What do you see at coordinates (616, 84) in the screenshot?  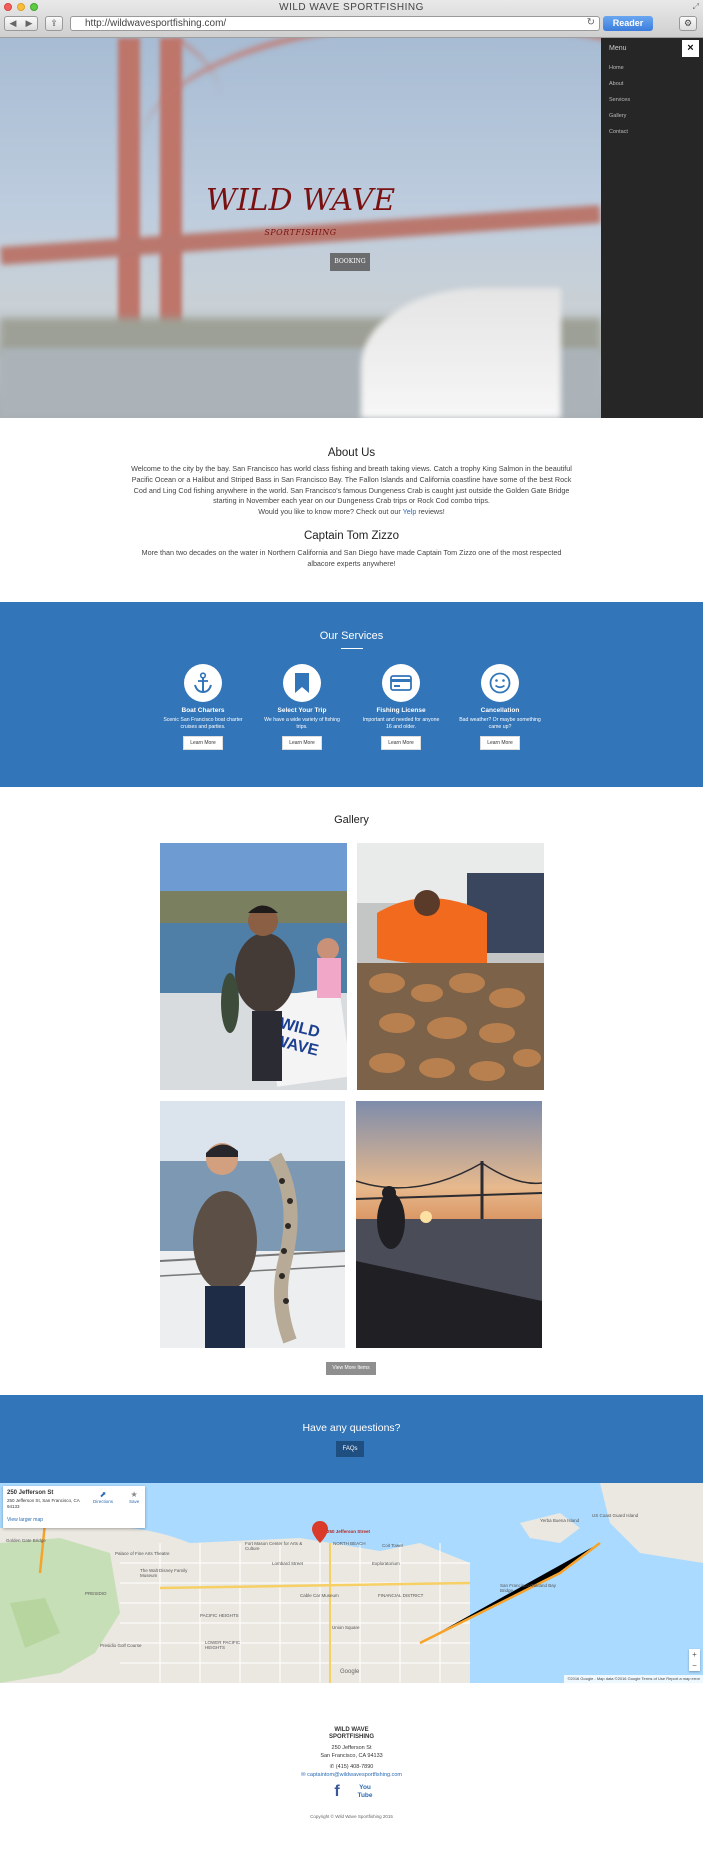 I see `menu-item-about: About` at bounding box center [616, 84].